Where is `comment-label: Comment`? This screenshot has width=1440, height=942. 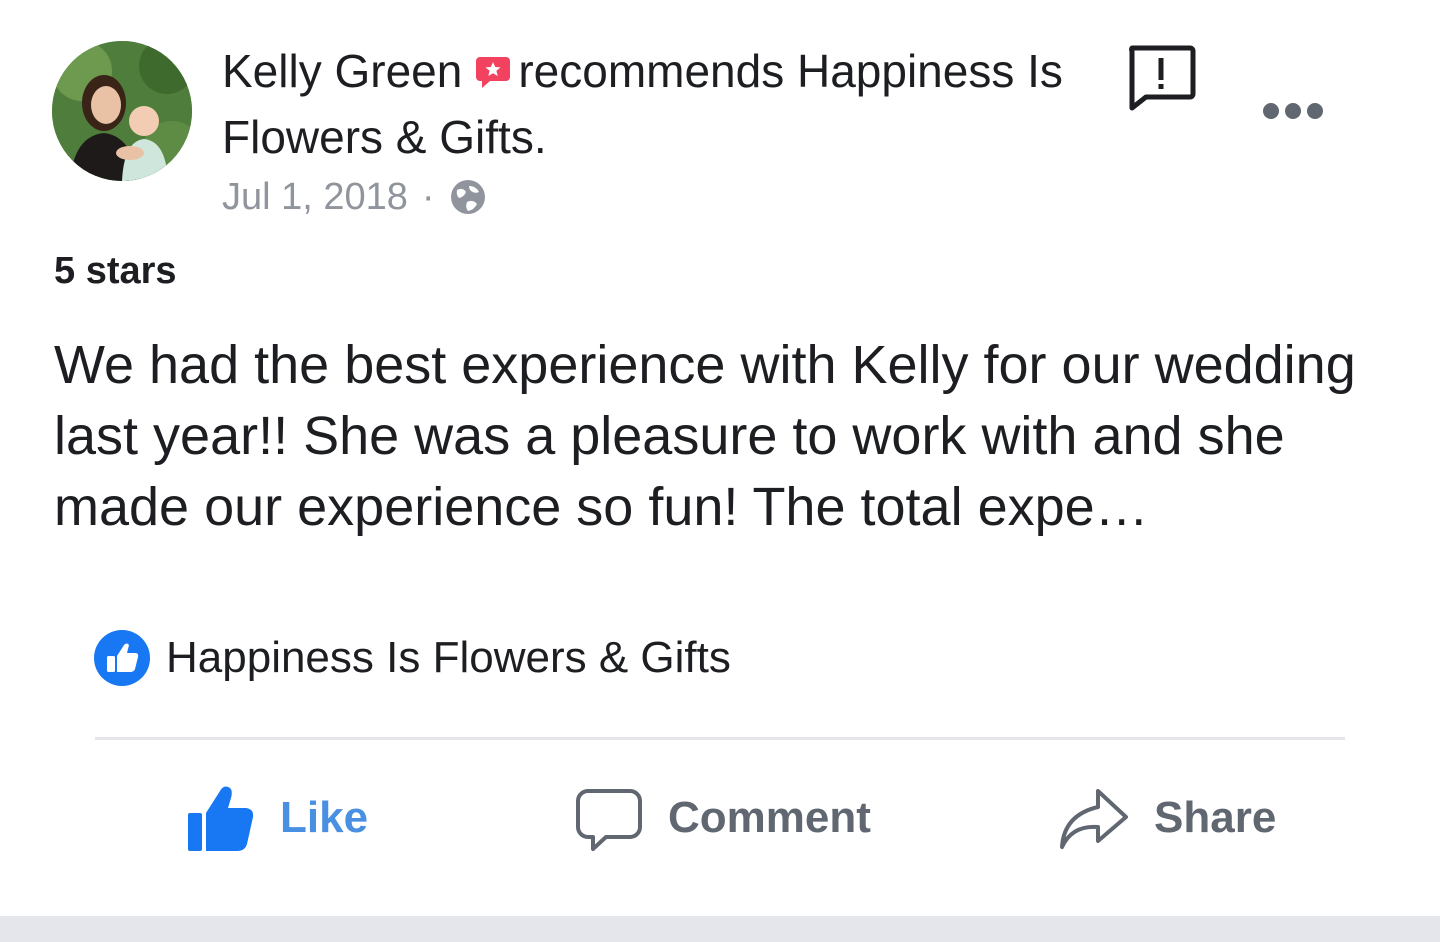 comment-label: Comment is located at coordinates (769, 817).